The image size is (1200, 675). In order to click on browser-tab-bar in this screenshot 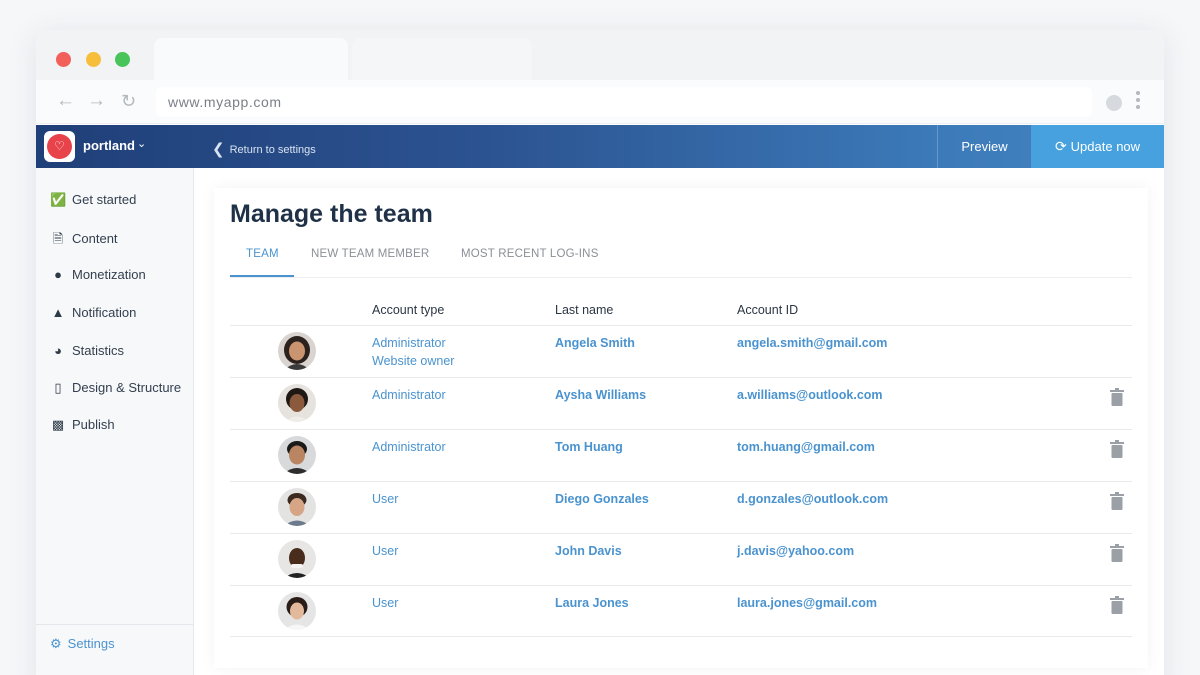, I will do `click(600, 55)`.